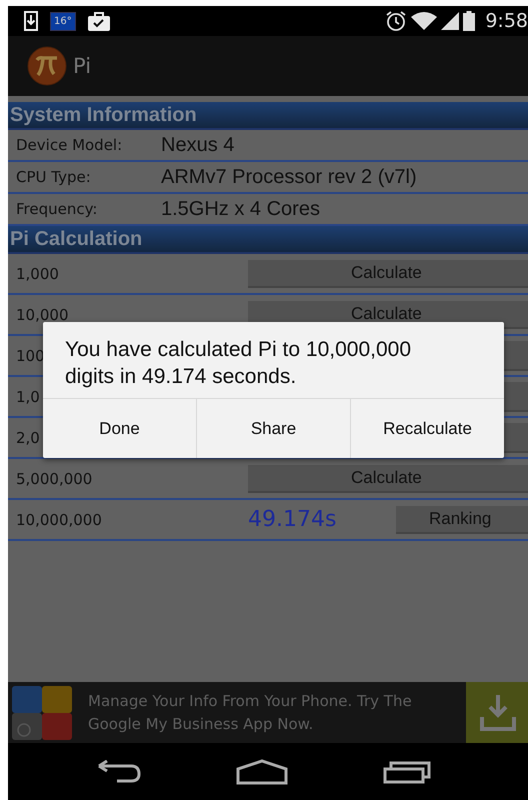 Image resolution: width=528 pixels, height=800 pixels. I want to click on section-header: System Information, so click(268, 116).